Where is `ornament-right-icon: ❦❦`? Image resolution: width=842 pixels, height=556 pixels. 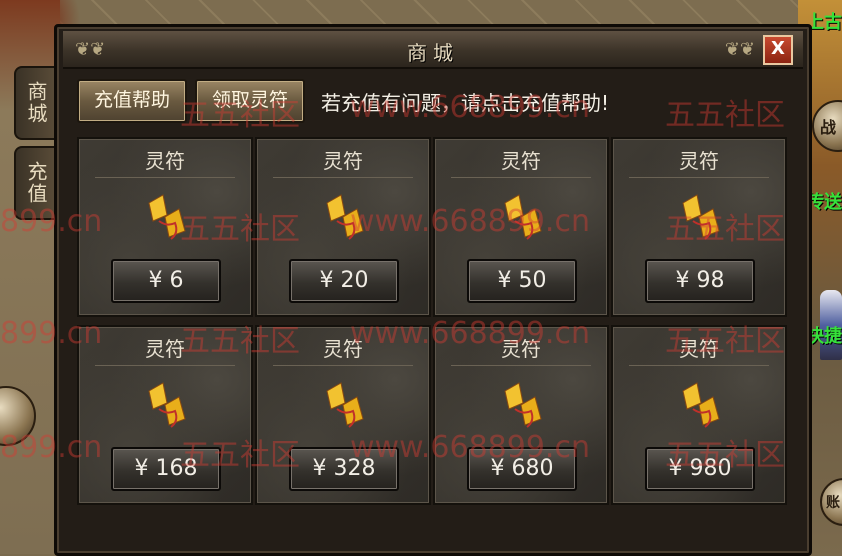
ornament-right-icon: ❦❦ is located at coordinates (739, 49).